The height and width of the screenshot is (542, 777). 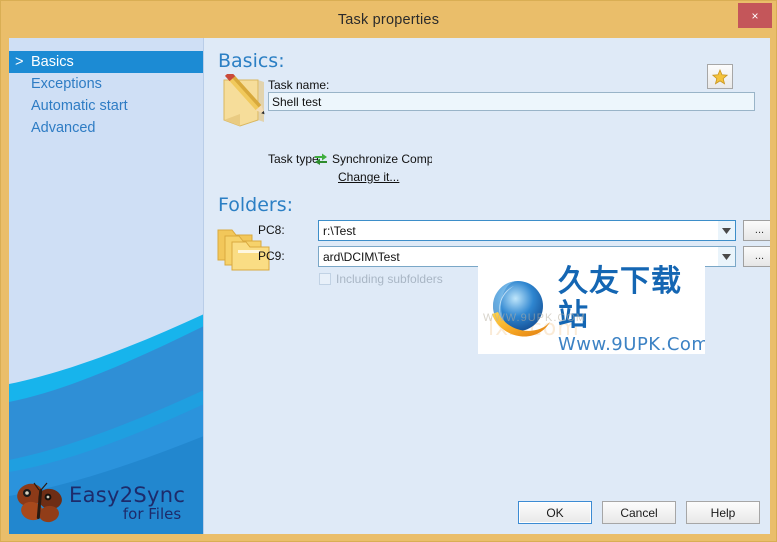 I want to click on butterfly-icon, so click(x=39, y=502).